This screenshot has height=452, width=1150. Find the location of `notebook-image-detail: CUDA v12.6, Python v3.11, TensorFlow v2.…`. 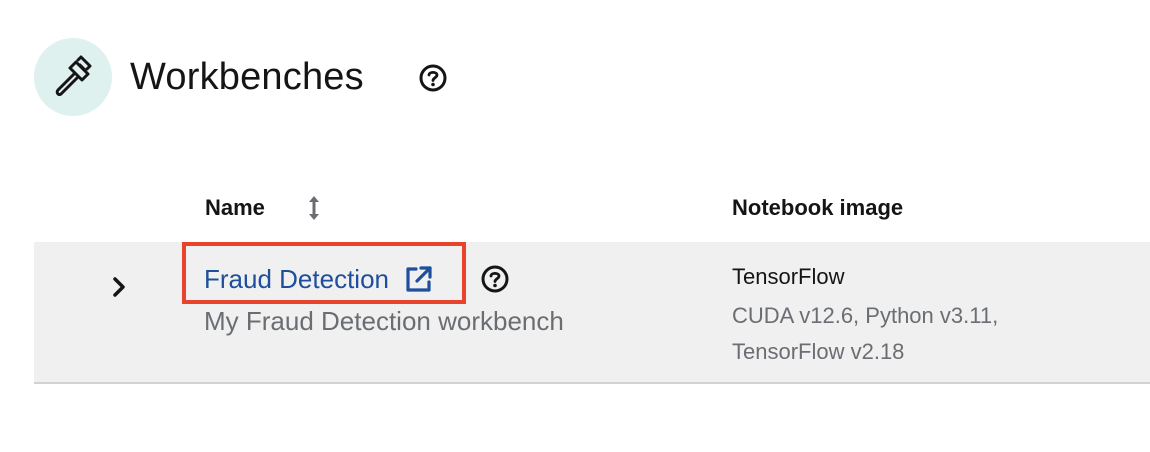

notebook-image-detail: CUDA v12.6, Python v3.11, TensorFlow v2.… is located at coordinates (865, 333).